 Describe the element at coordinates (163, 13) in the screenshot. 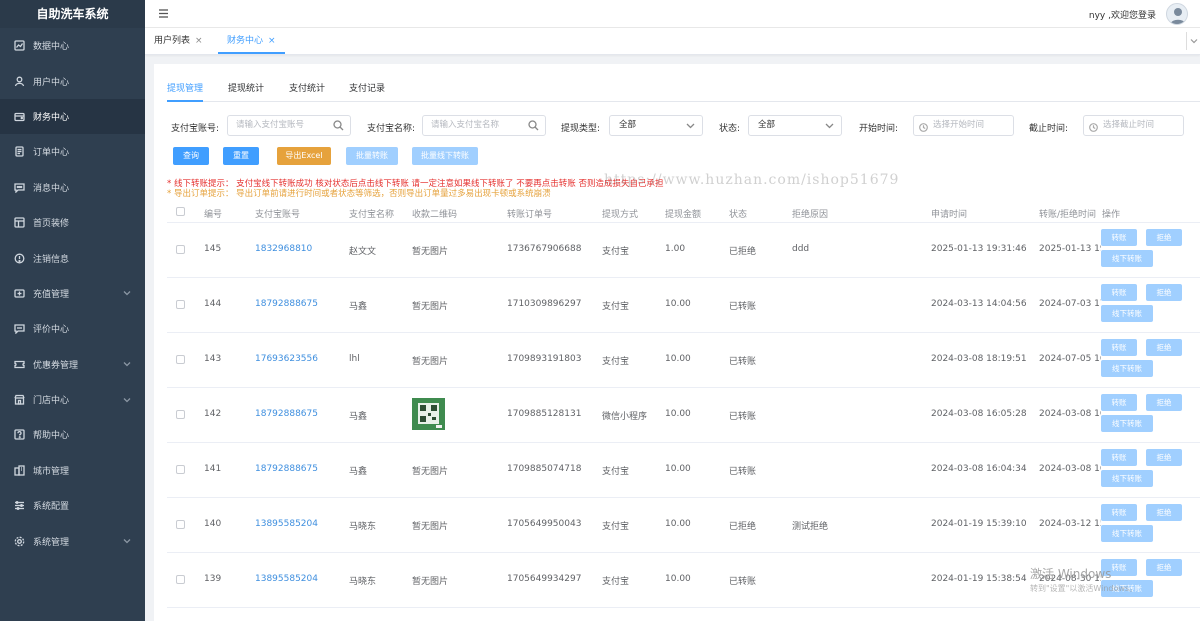

I see `hamburger-icon` at that location.